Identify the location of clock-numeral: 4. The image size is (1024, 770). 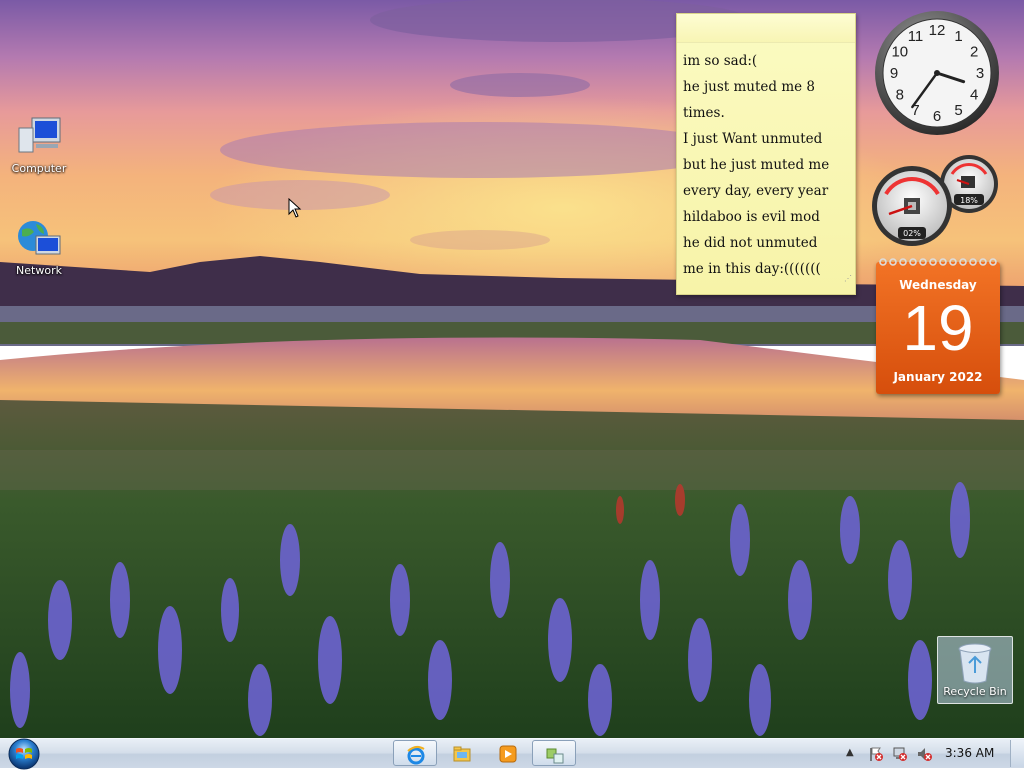
(974, 95).